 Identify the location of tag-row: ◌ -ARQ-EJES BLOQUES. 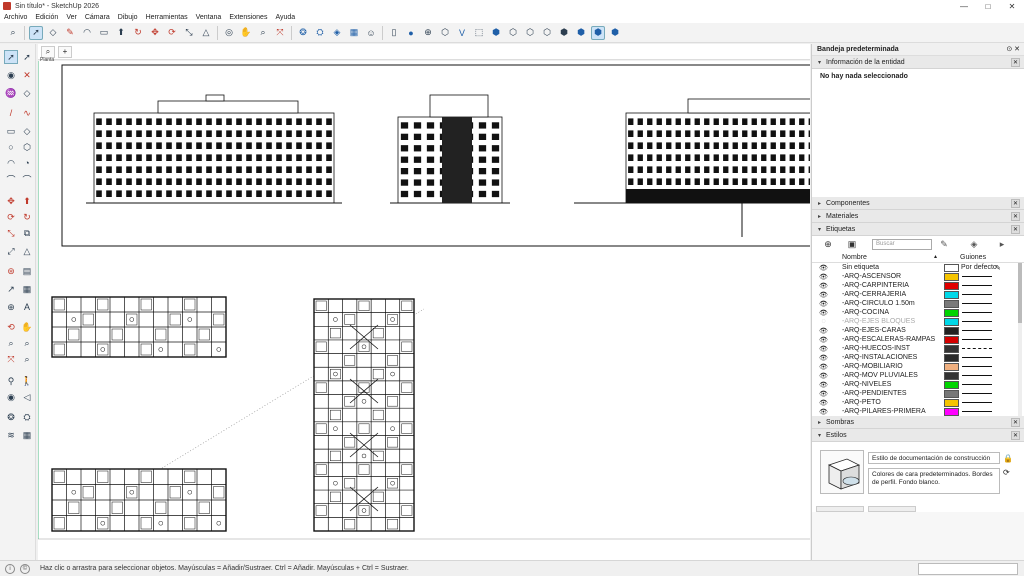
(918, 321).